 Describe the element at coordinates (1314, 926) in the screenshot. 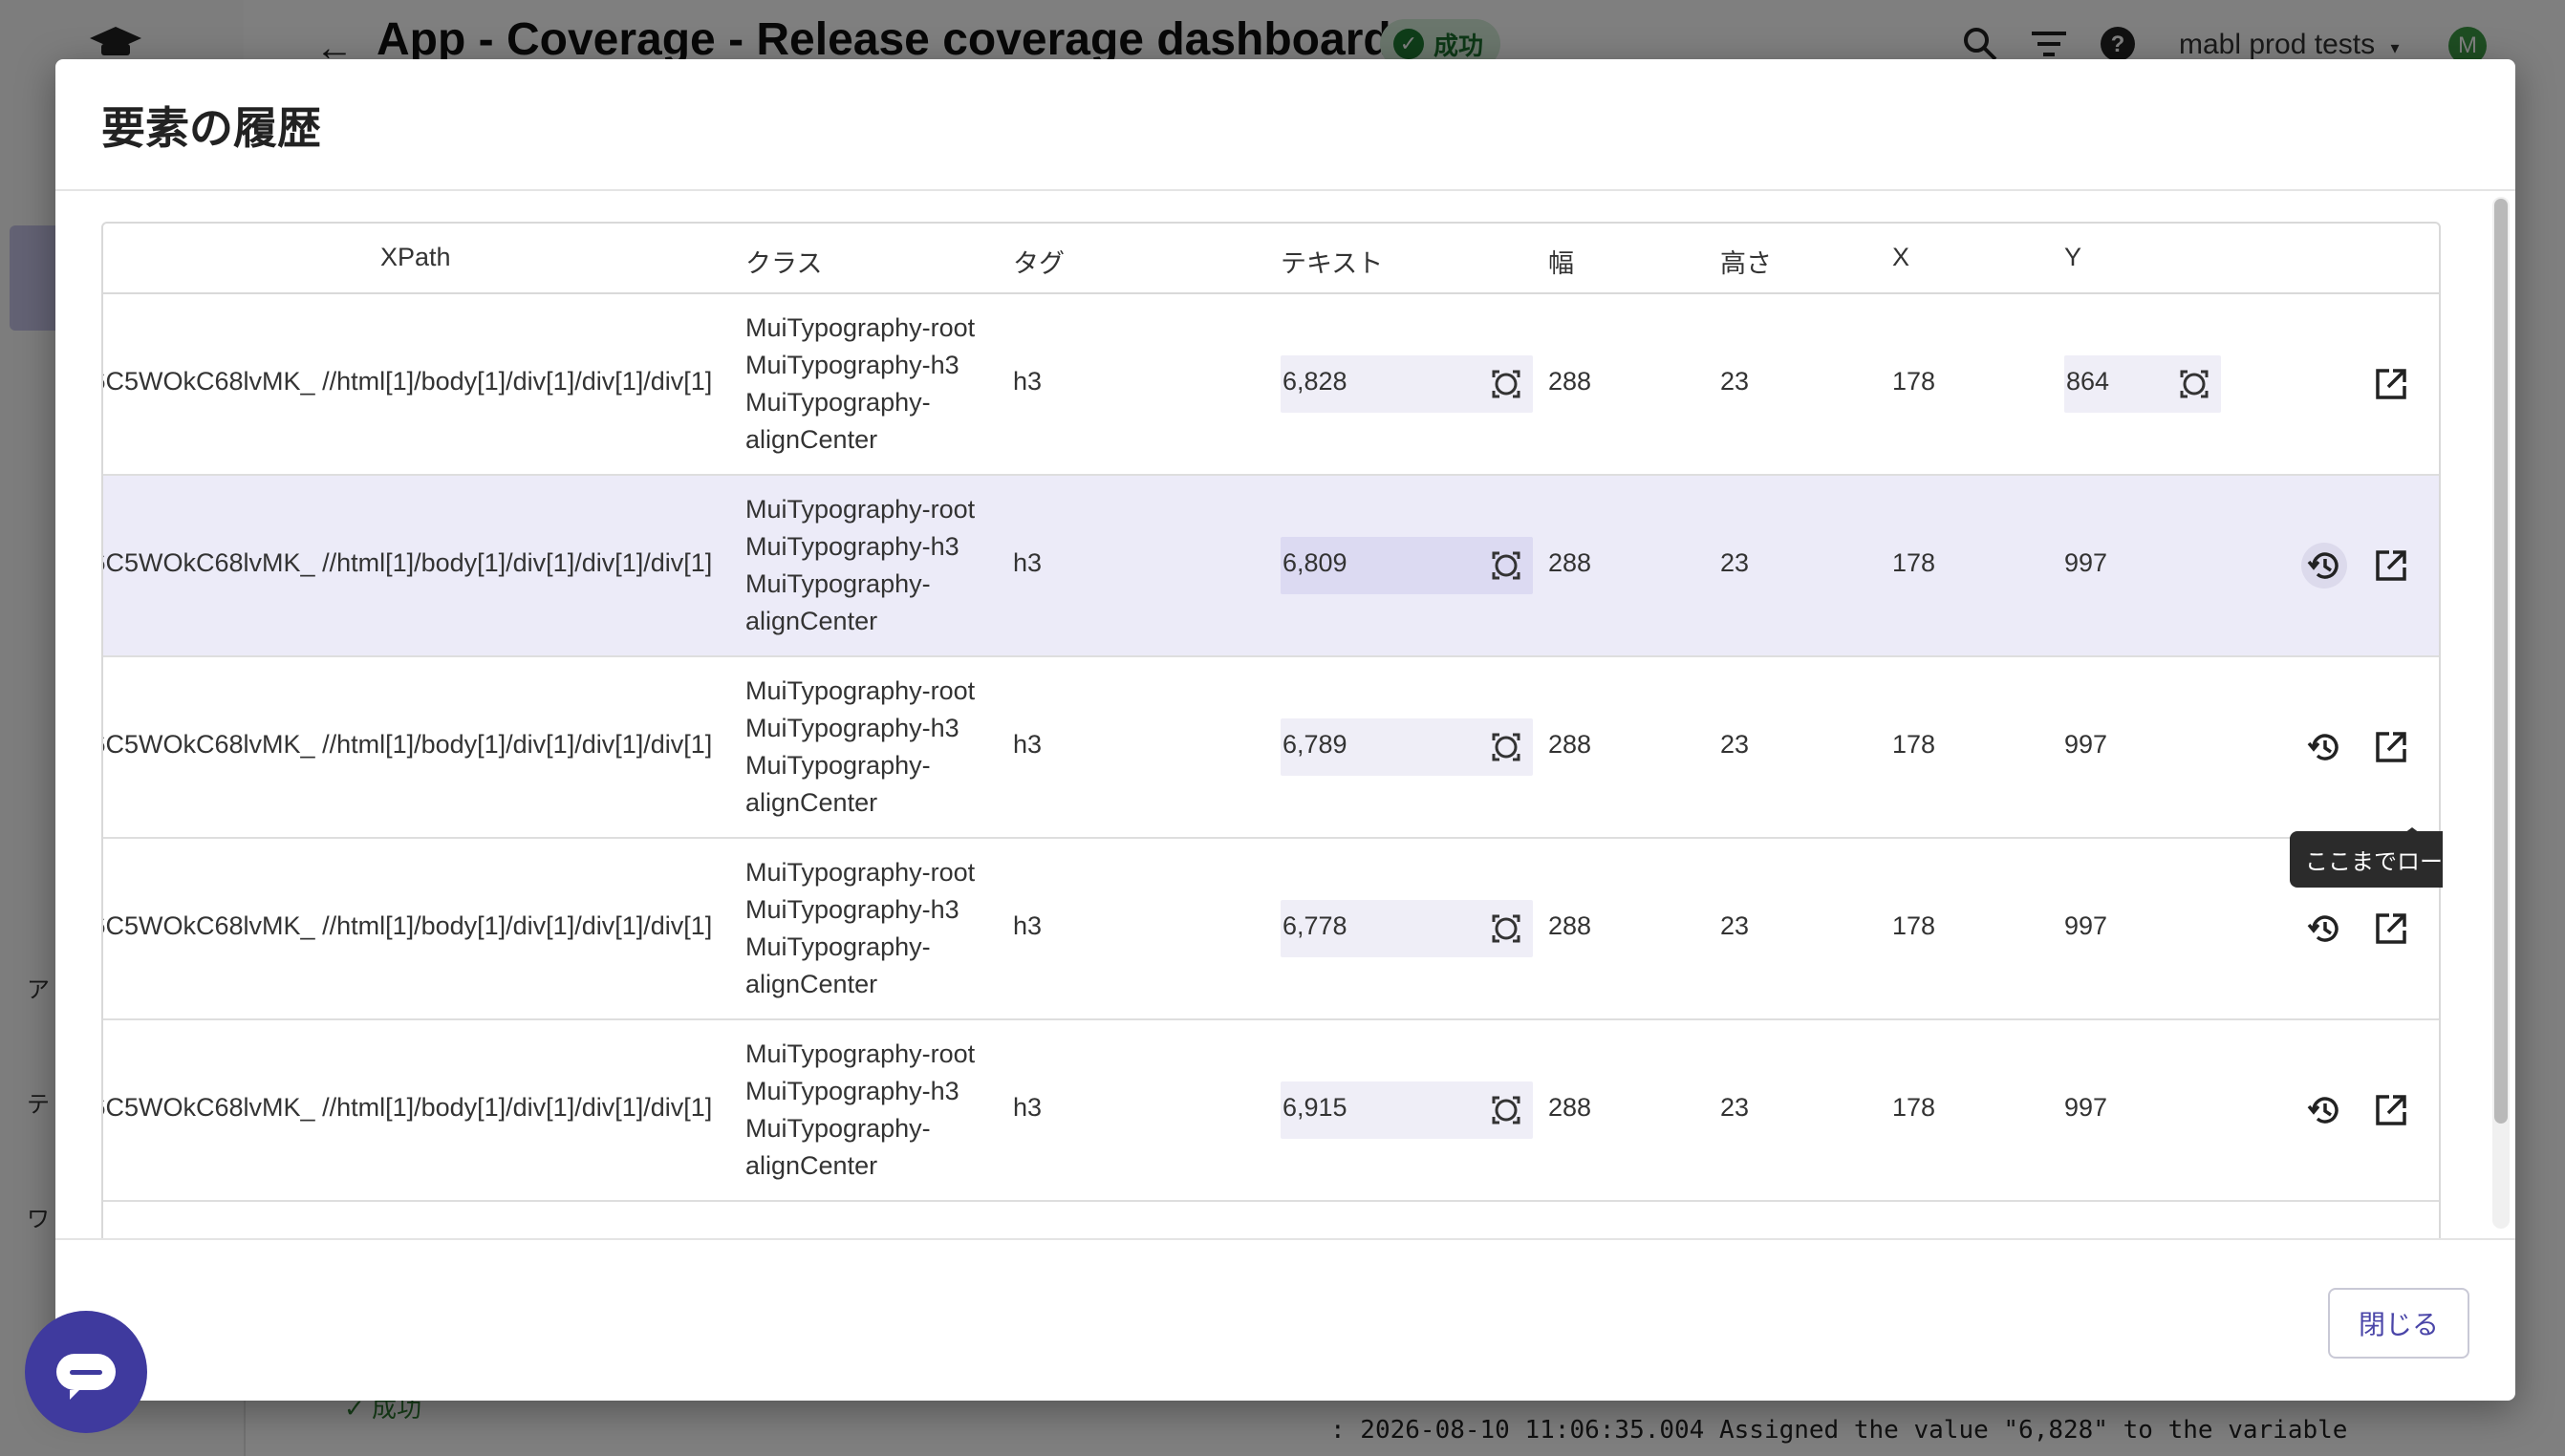

I see `text-value: 6,778` at that location.